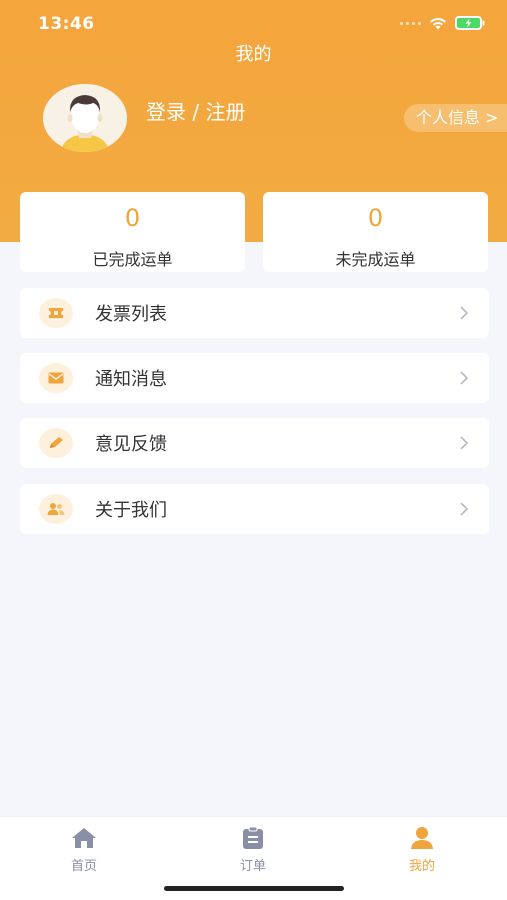 The image size is (507, 900). I want to click on tab-label: 我的, so click(421, 866).